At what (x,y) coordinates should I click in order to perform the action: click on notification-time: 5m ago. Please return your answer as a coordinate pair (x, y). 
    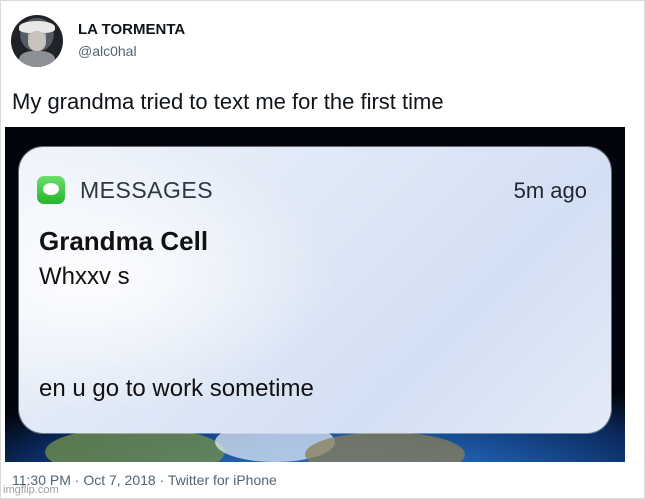
    Looking at the image, I should click on (550, 190).